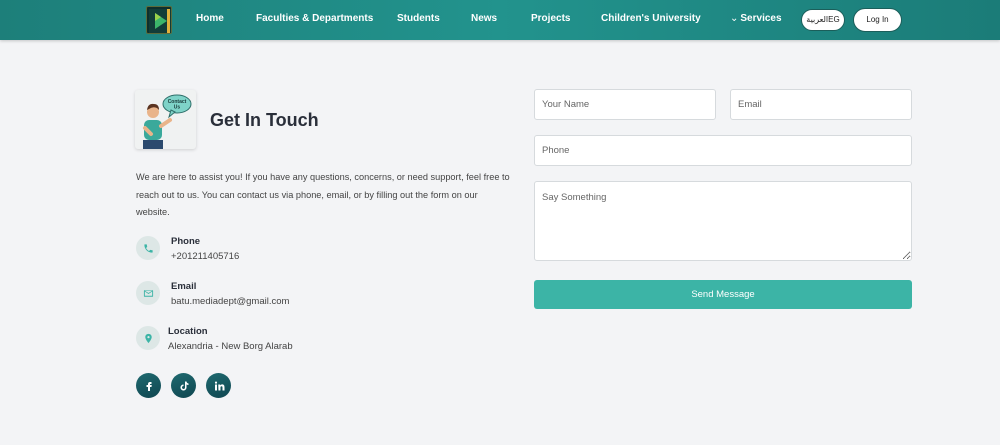  Describe the element at coordinates (823, 20) in the screenshot. I see `language-toggle-button: العربيةEG` at that location.